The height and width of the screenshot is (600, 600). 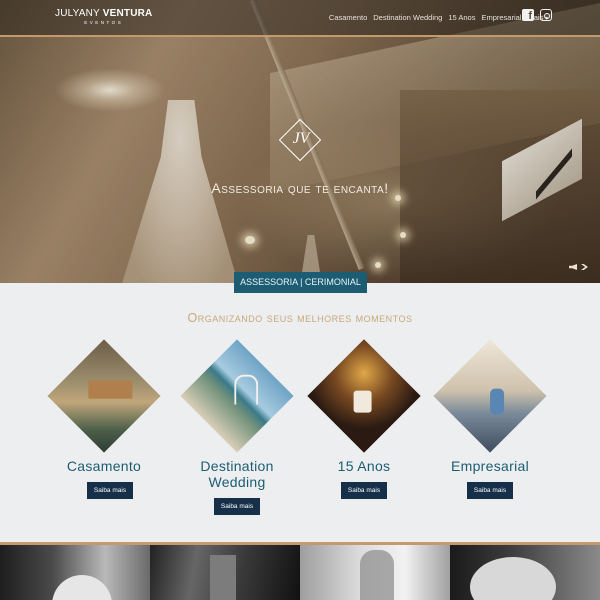 What do you see at coordinates (77, 13) in the screenshot?
I see `brand-name-light: JULYANY` at bounding box center [77, 13].